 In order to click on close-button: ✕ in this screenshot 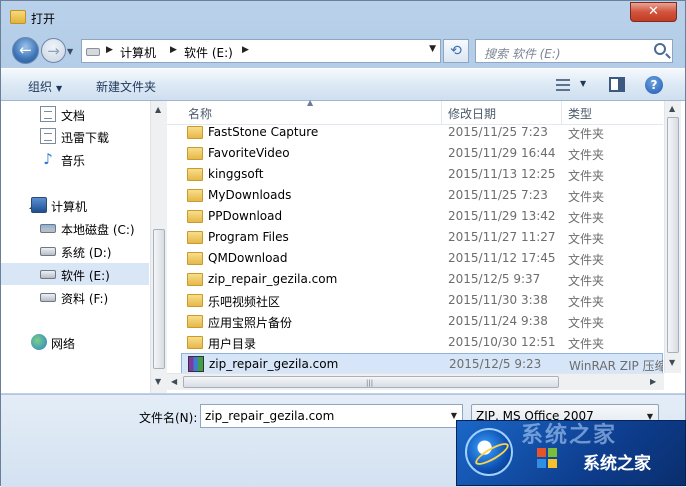, I will do `click(653, 12)`.